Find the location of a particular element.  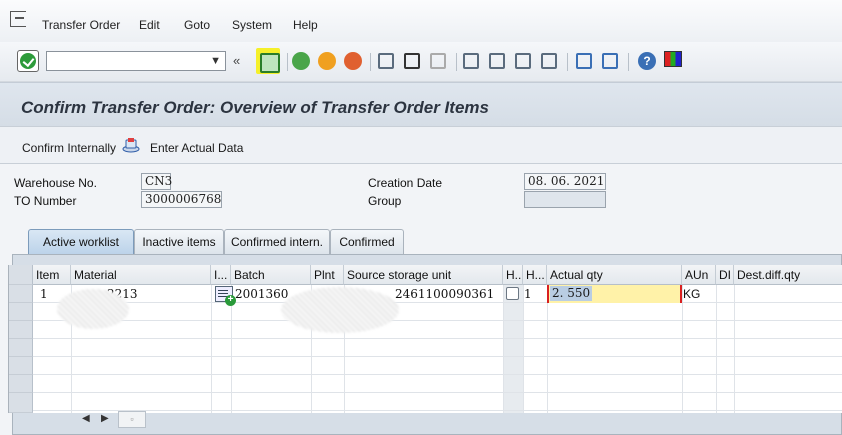

enter-actual-data-button: Enter Actual Data is located at coordinates (196, 148).